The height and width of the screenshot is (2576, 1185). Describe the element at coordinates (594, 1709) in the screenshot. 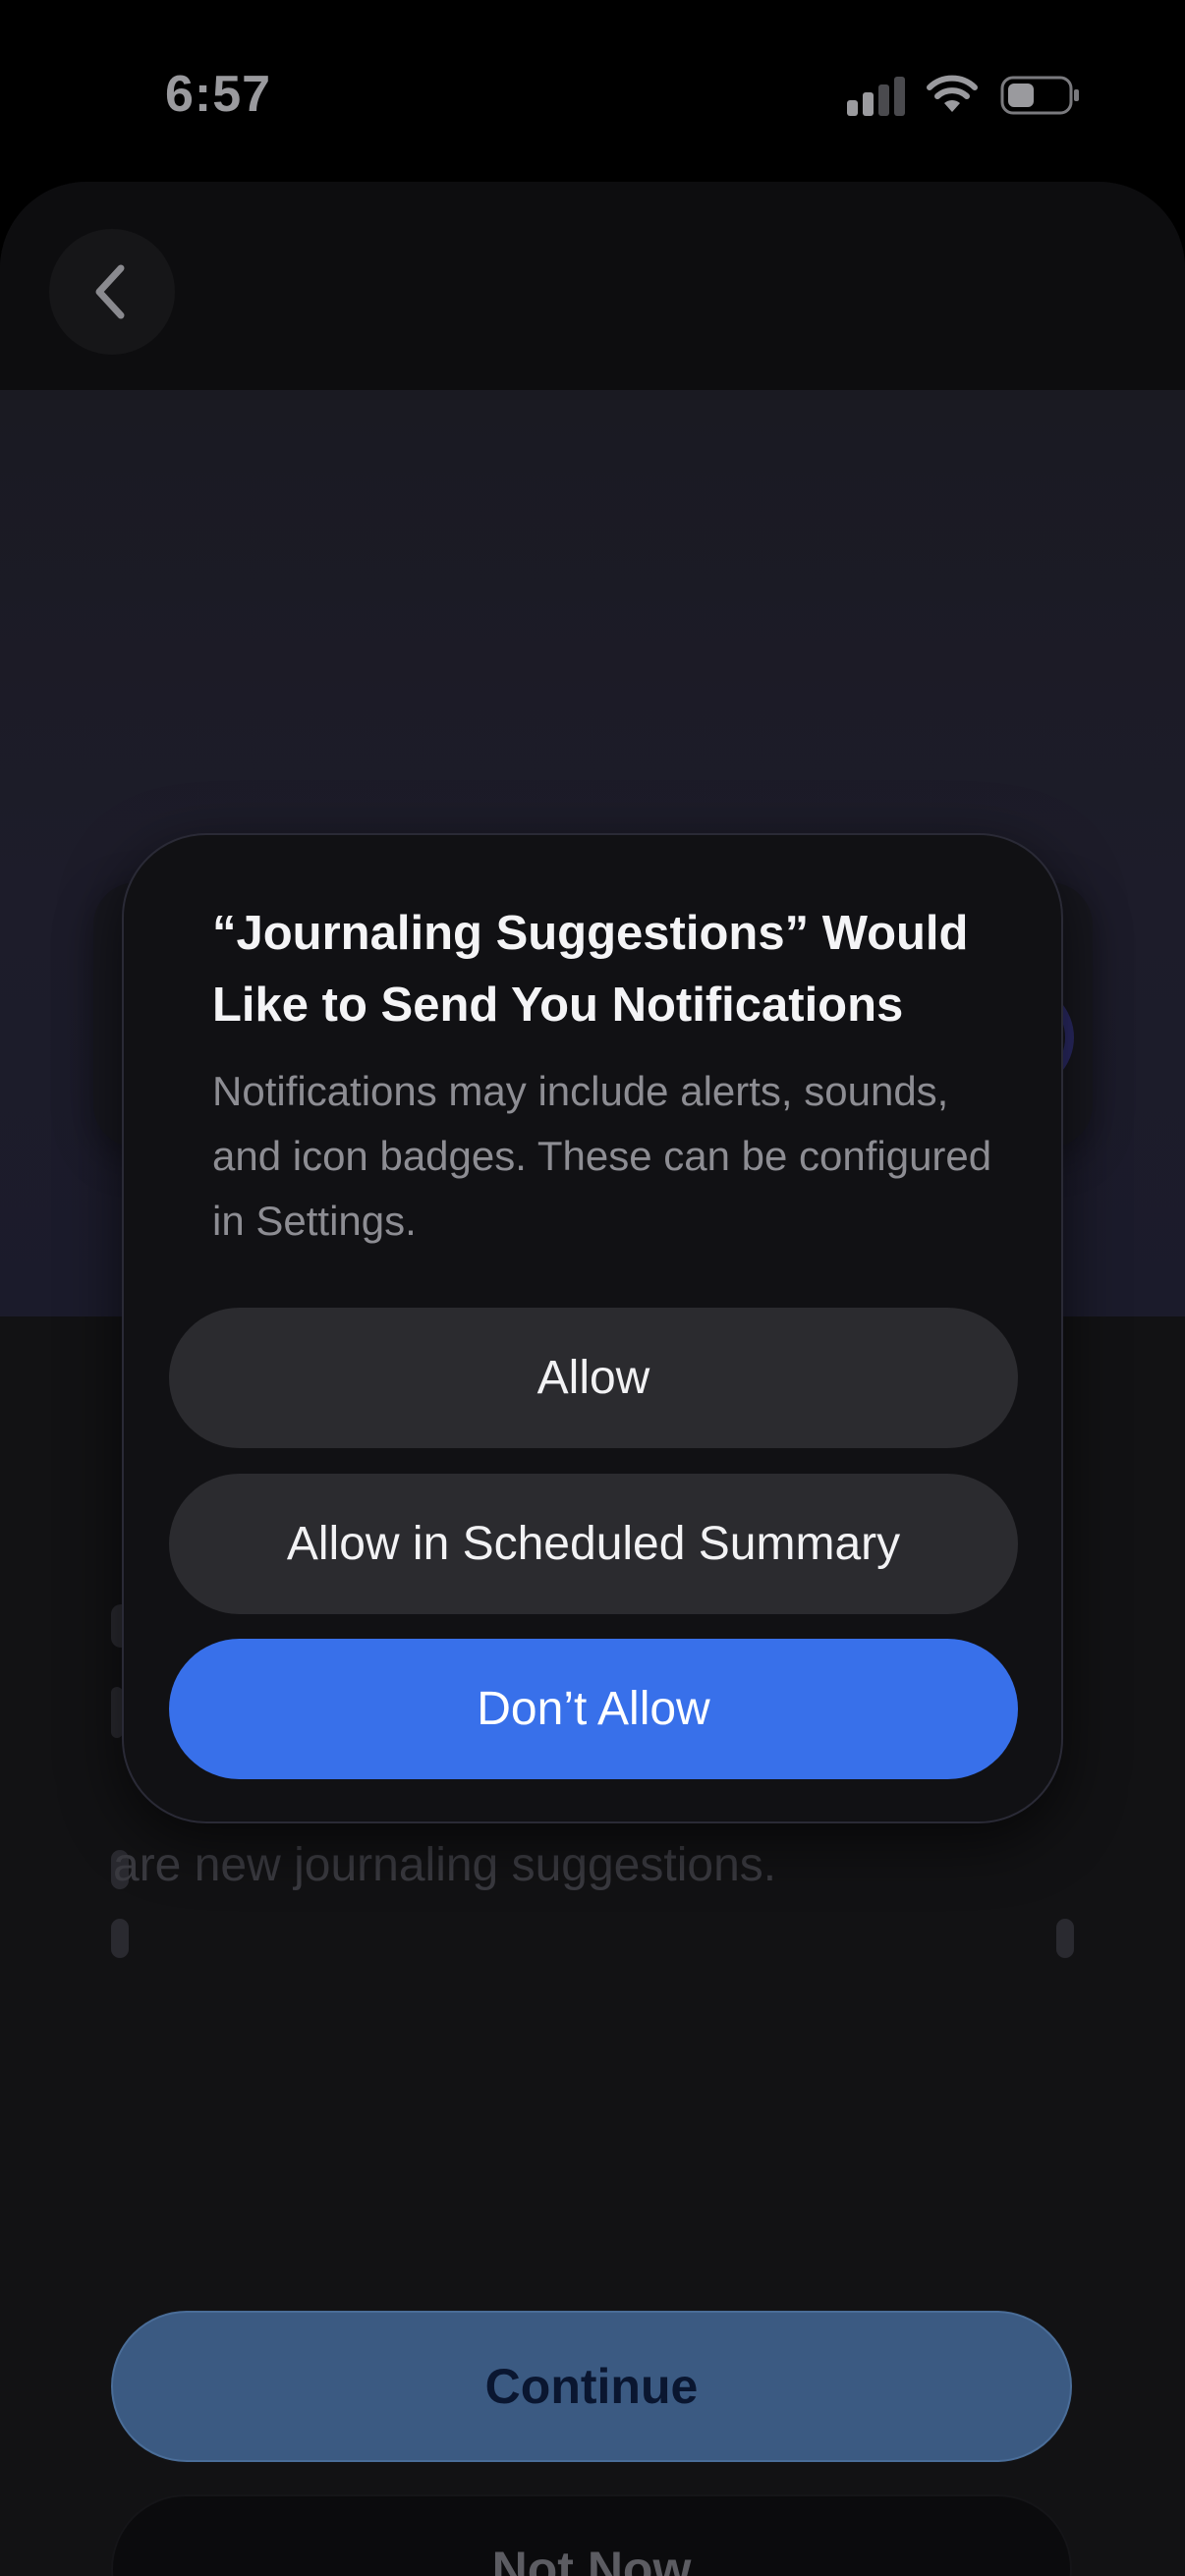

I see `dont-allow-button: Don’t Allow` at that location.